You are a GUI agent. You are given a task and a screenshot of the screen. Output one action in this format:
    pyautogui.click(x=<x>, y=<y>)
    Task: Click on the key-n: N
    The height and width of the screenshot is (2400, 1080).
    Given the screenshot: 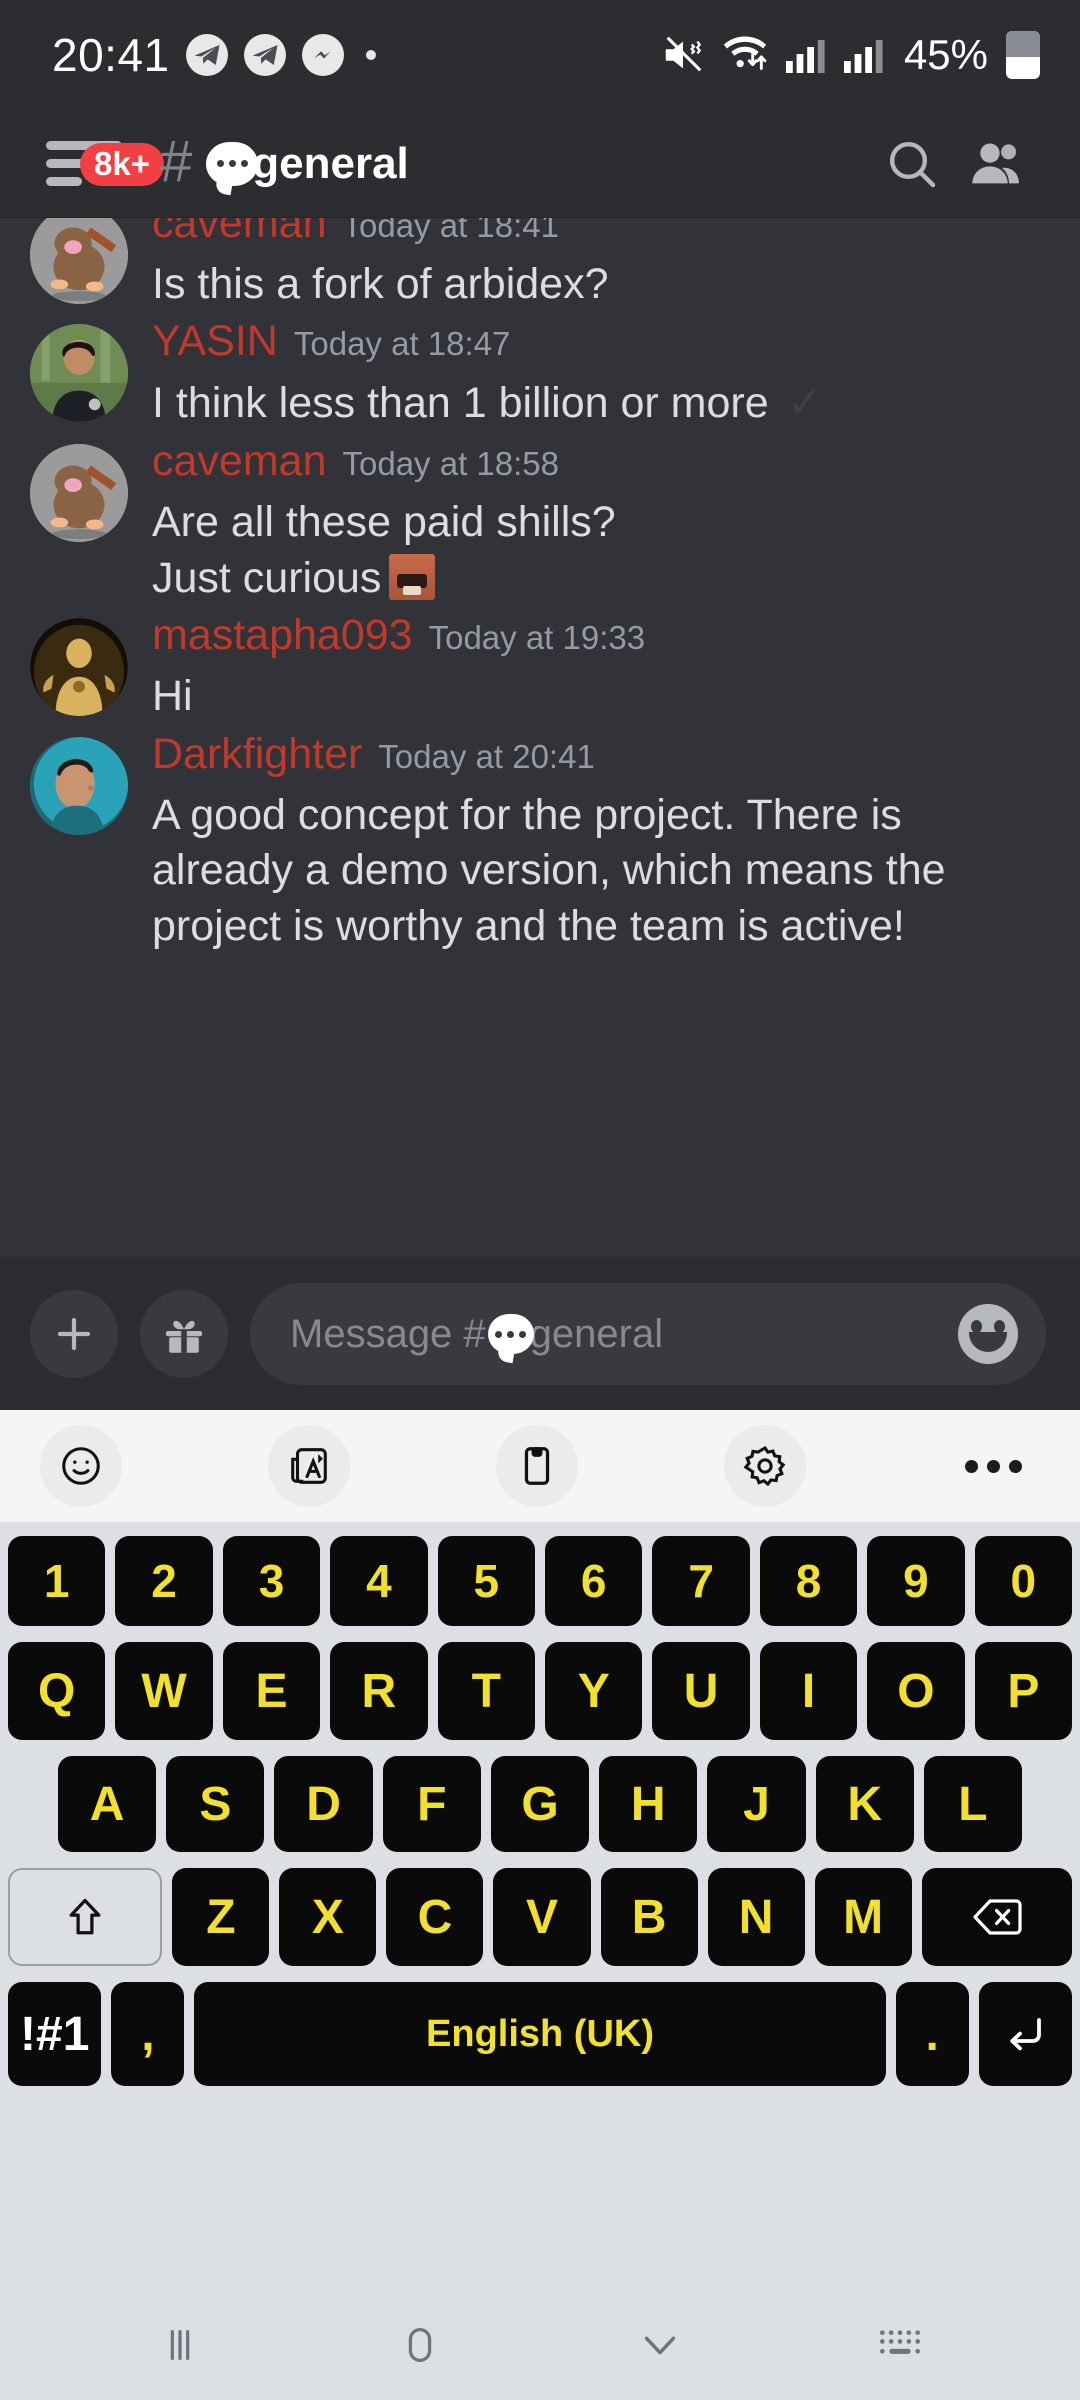 What is the action you would take?
    pyautogui.click(x=756, y=1917)
    